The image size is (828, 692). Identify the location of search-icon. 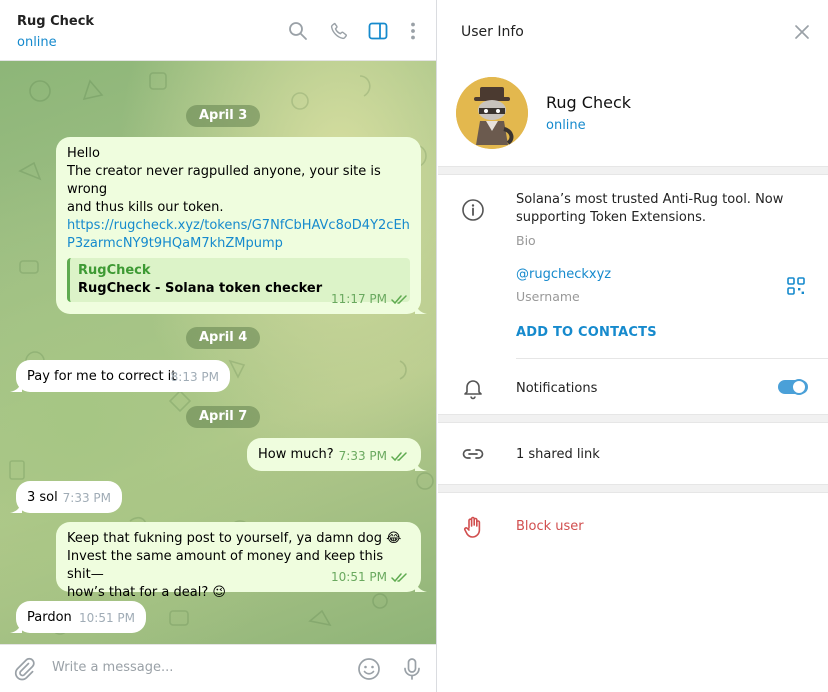
(298, 31).